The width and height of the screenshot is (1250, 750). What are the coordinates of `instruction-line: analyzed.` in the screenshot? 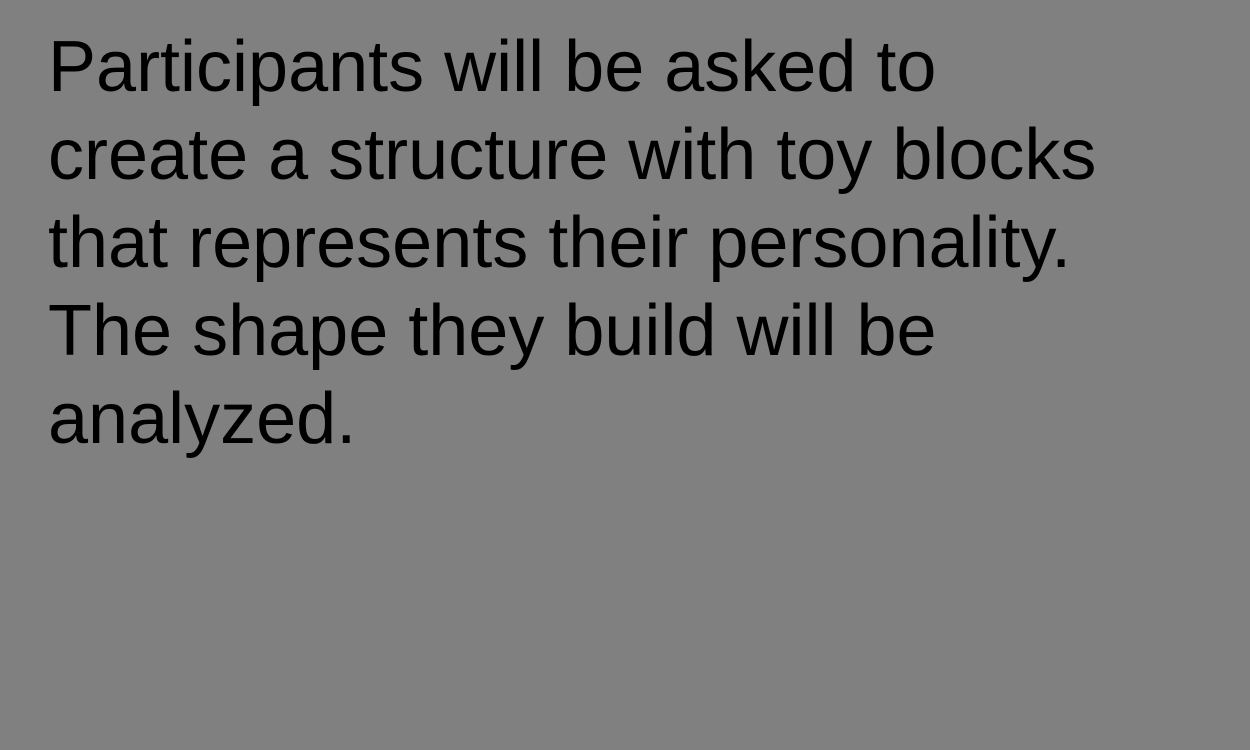 It's located at (202, 419).